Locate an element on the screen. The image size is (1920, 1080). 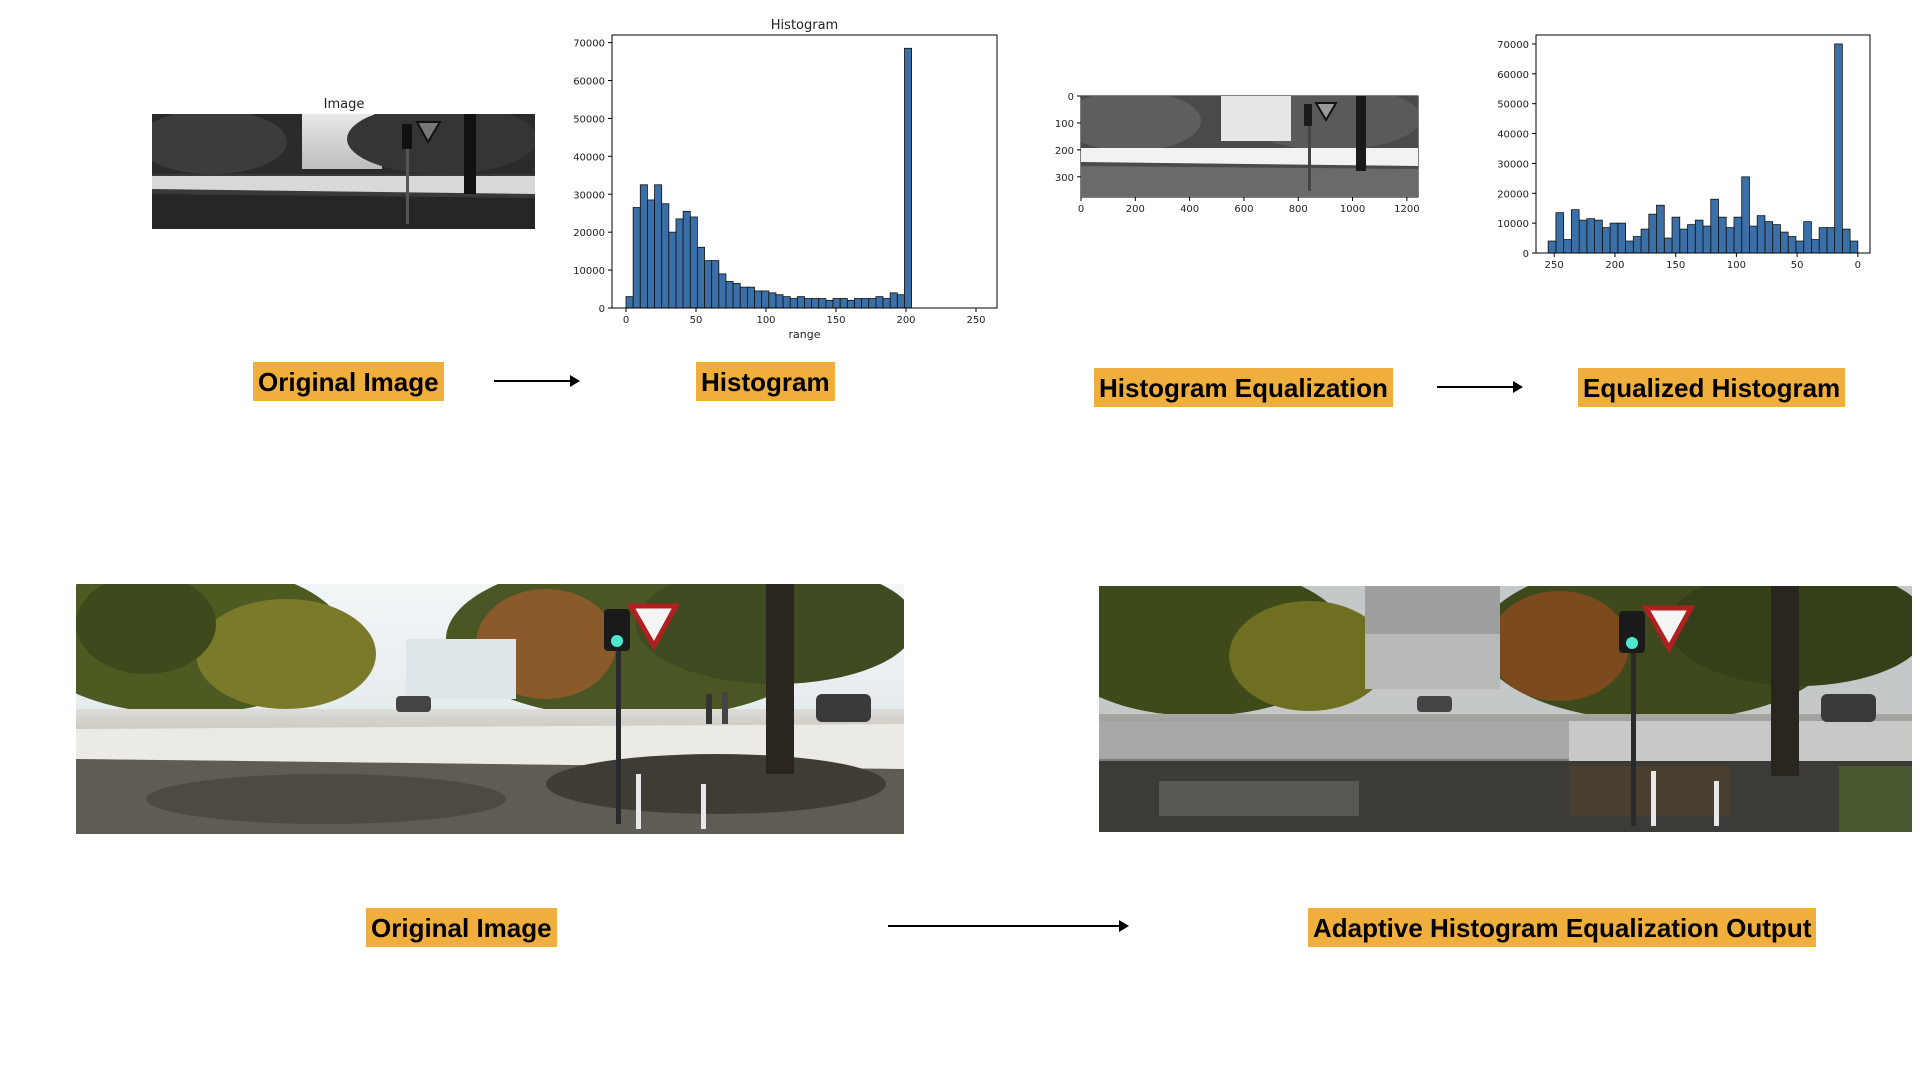
y-tick-label: 40000 is located at coordinates (589, 157).